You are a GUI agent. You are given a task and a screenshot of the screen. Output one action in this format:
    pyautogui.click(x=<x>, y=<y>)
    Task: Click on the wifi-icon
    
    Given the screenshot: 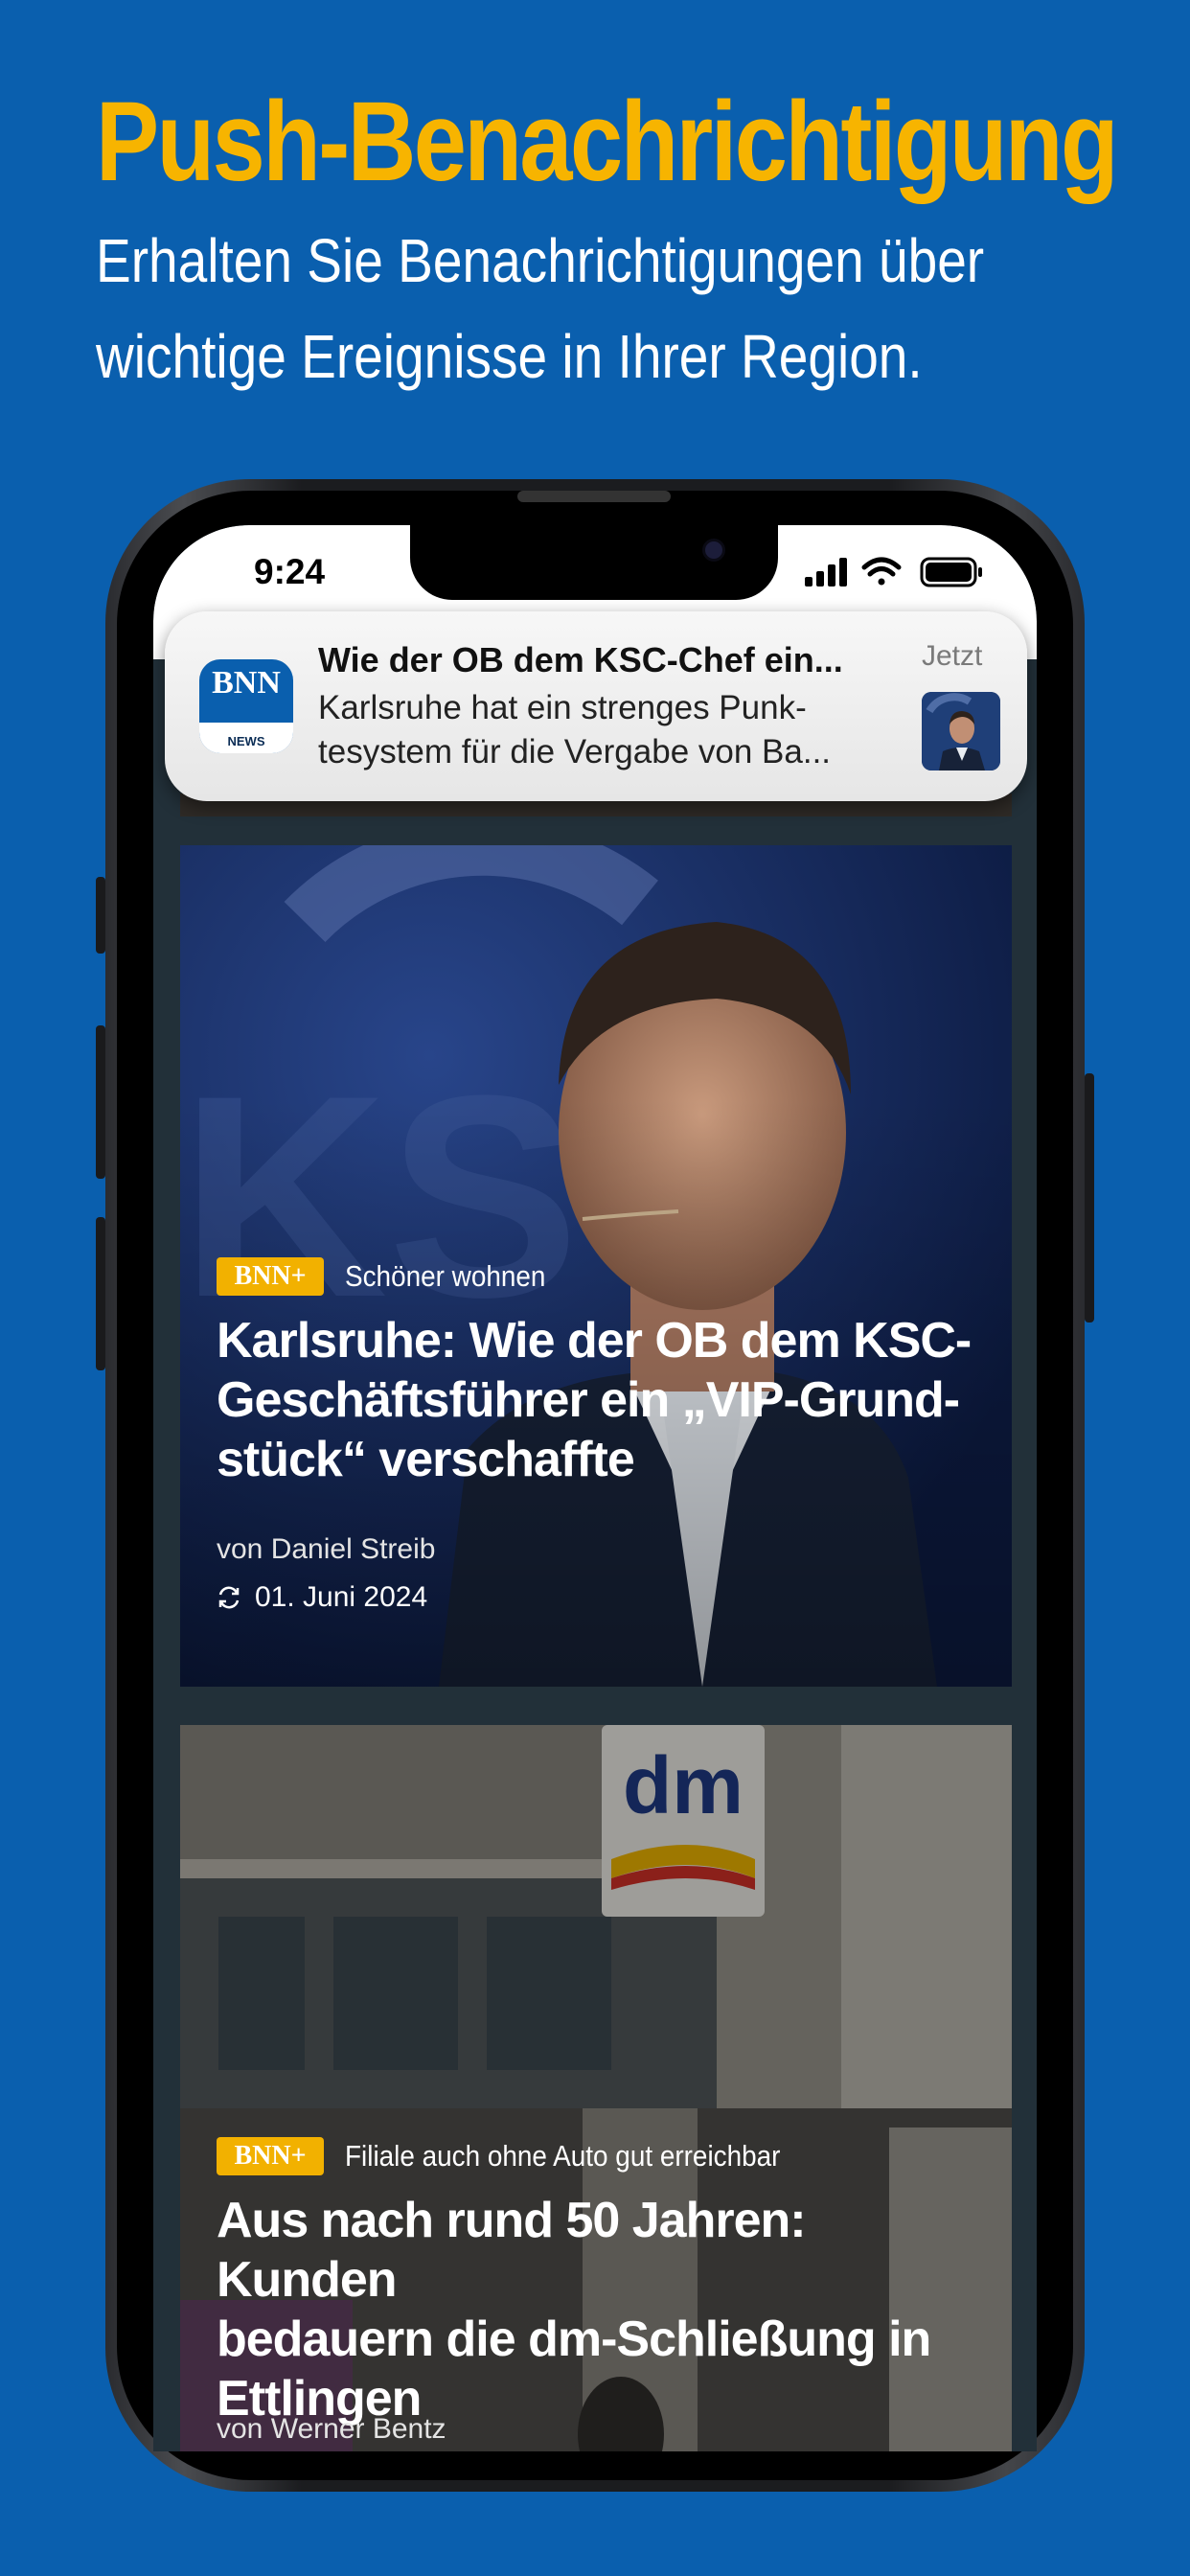 What is the action you would take?
    pyautogui.click(x=882, y=571)
    